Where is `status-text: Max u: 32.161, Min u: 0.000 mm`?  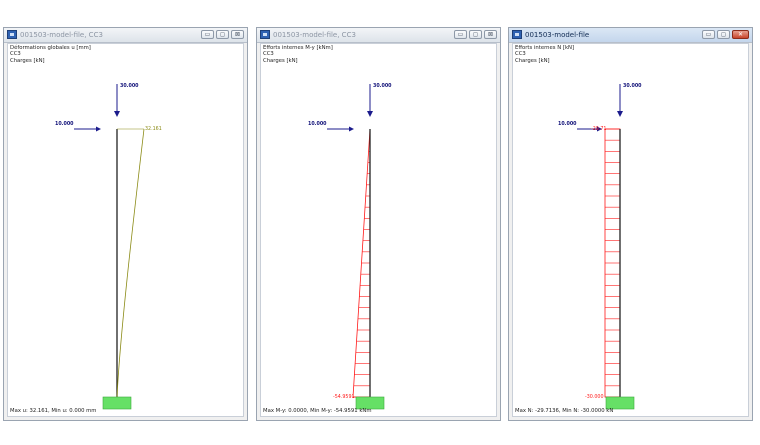
status-text: Max u: 32.161, Min u: 0.000 mm is located at coordinates (53, 411).